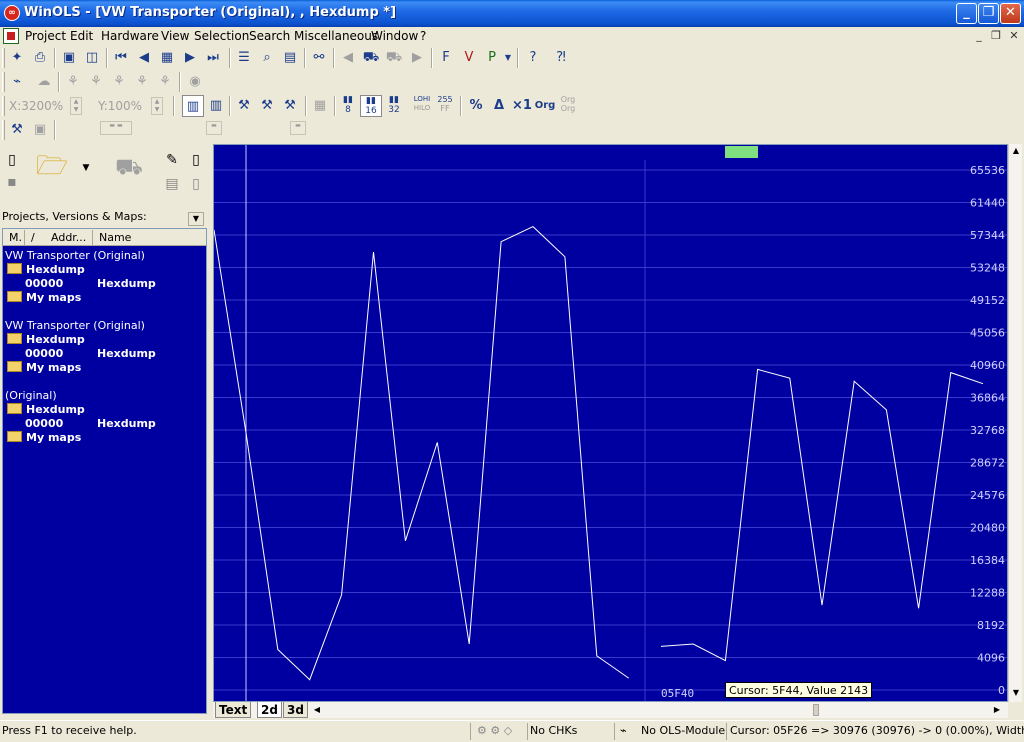 Image resolution: width=1024 pixels, height=742 pixels. Describe the element at coordinates (317, 710) in the screenshot. I see `scroll-left-icon: ◀` at that location.